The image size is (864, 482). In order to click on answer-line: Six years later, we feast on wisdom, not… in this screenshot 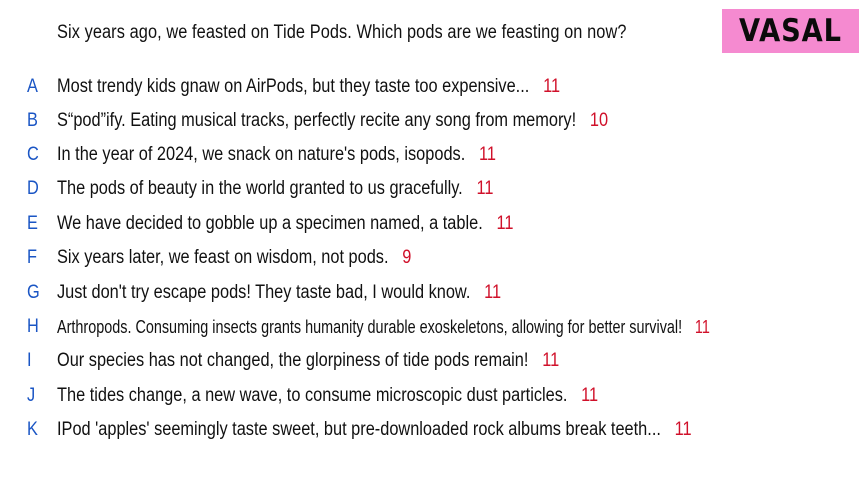, I will do `click(234, 258)`.